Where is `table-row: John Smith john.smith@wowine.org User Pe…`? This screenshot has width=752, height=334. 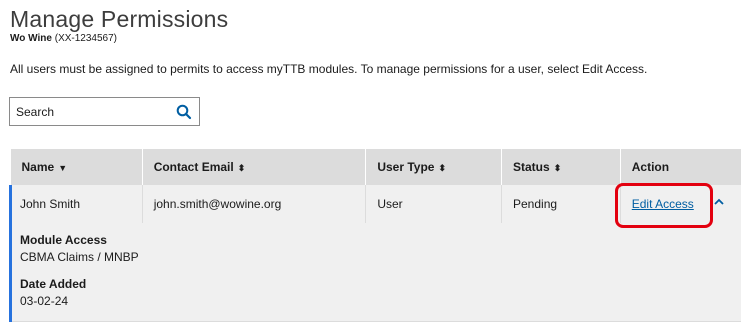 table-row: John Smith john.smith@wowine.org User Pe… is located at coordinates (375, 204).